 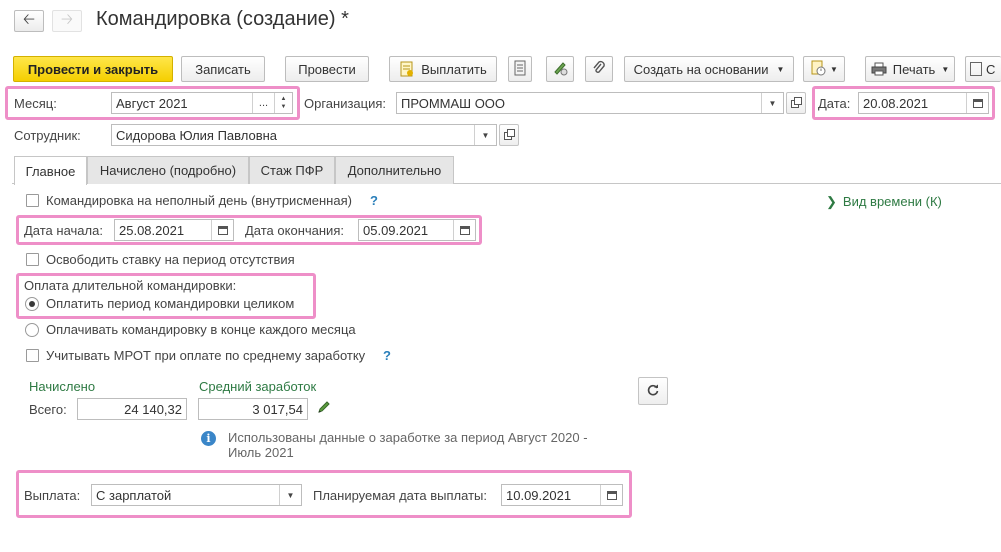 What do you see at coordinates (590, 103) in the screenshot?
I see `organization-field: ПРОММАШ ООО ▼` at bounding box center [590, 103].